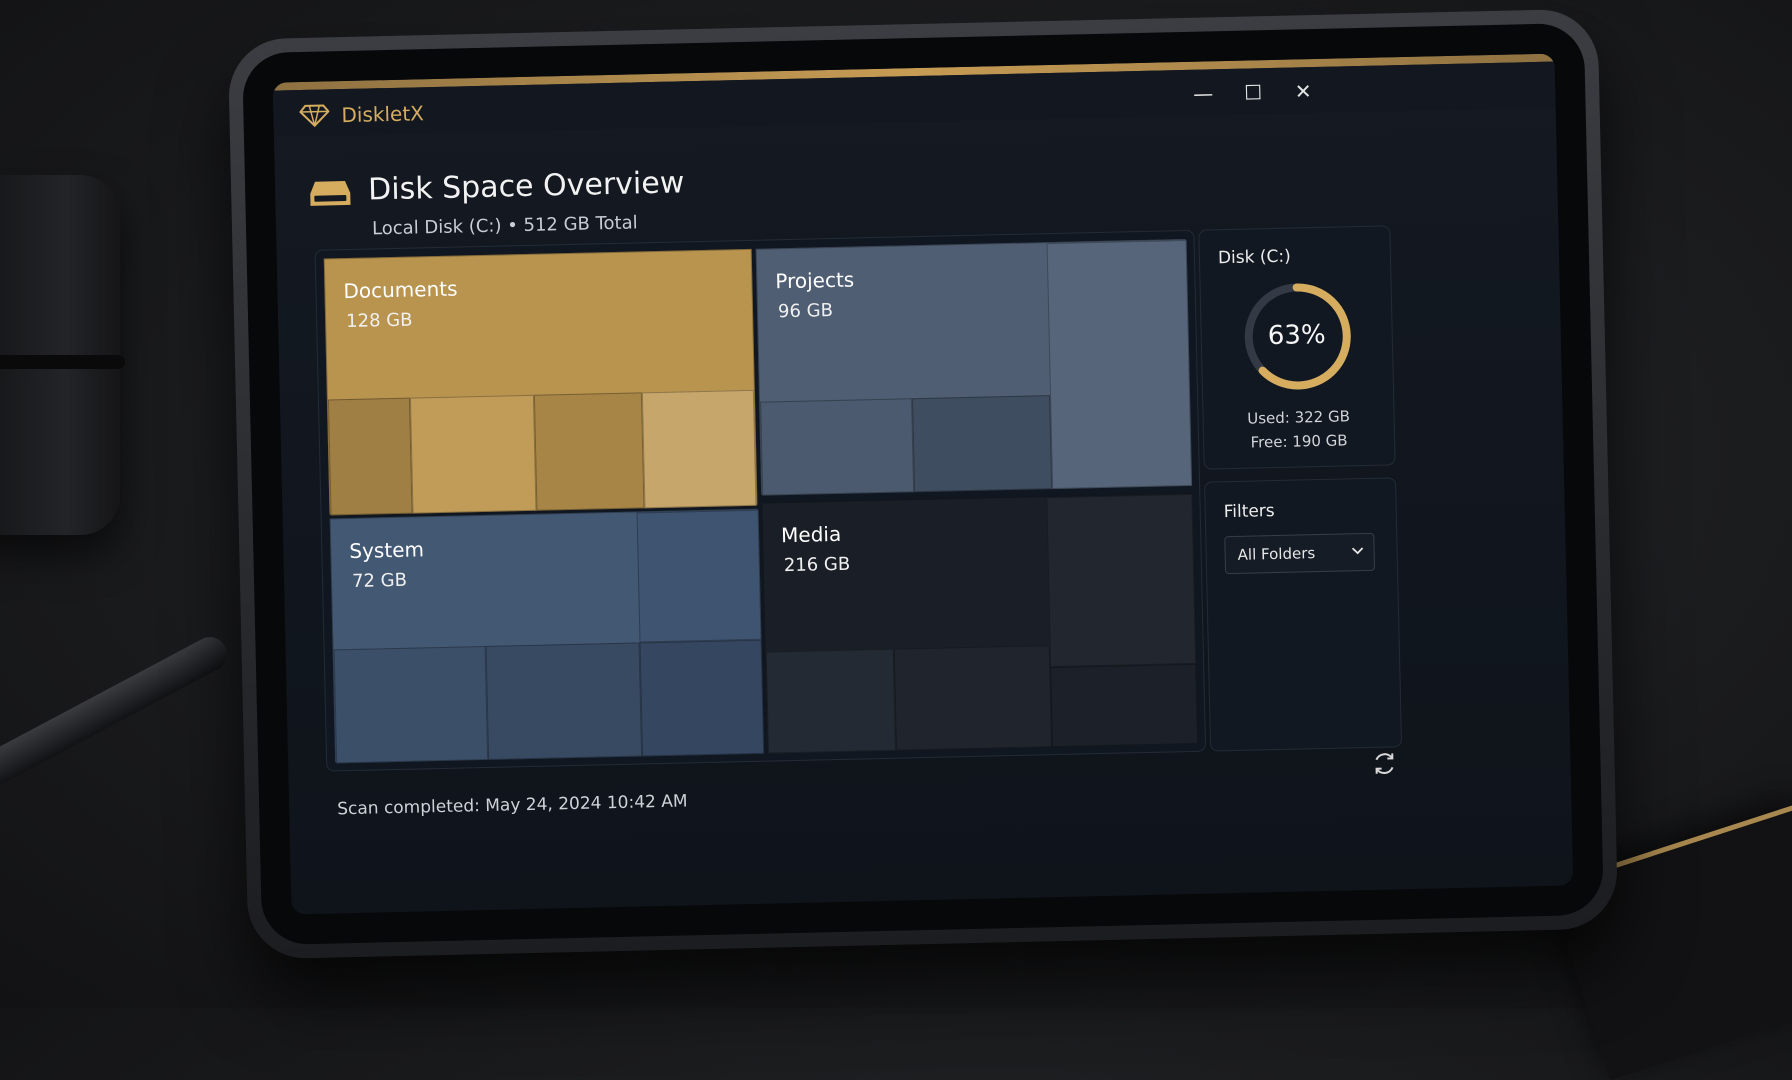  I want to click on filters-panel: Filters All Folders, so click(1303, 614).